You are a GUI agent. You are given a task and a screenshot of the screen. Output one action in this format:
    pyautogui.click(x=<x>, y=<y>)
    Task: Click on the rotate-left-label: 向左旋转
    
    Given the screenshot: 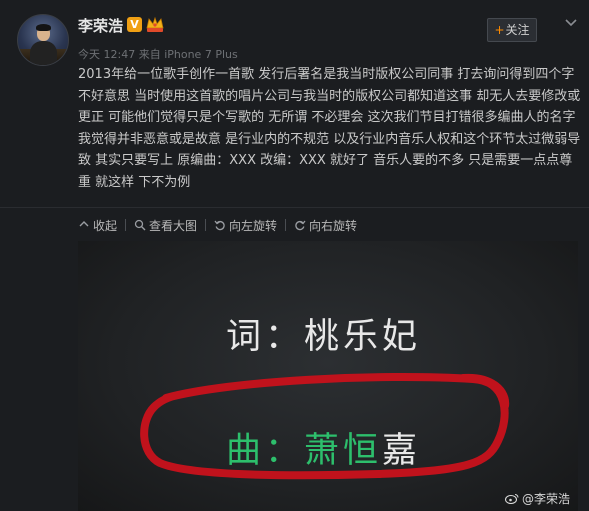 What is the action you would take?
    pyautogui.click(x=253, y=225)
    